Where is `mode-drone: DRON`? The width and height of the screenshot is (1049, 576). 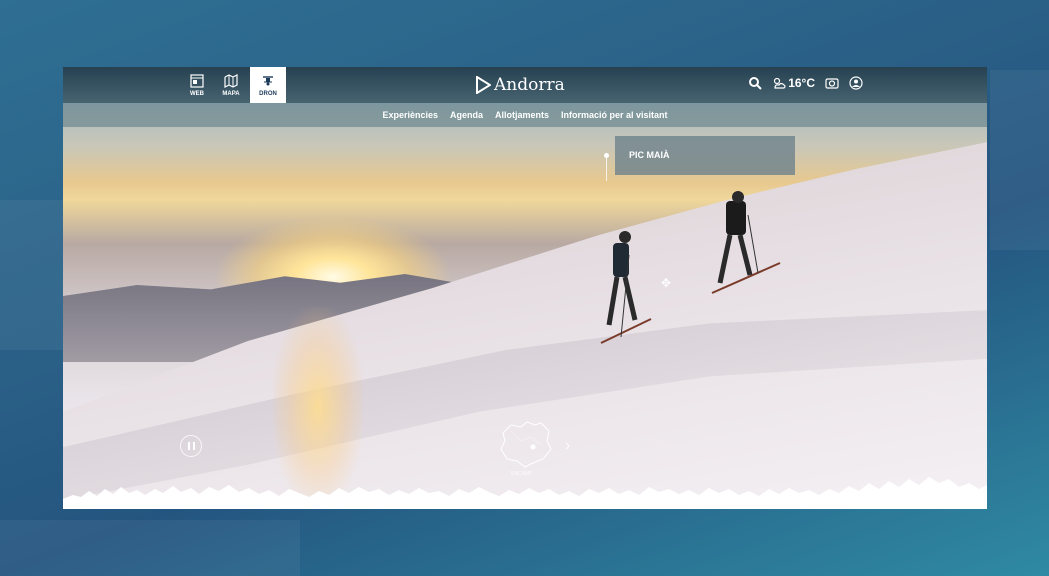
mode-drone: DRON is located at coordinates (268, 85).